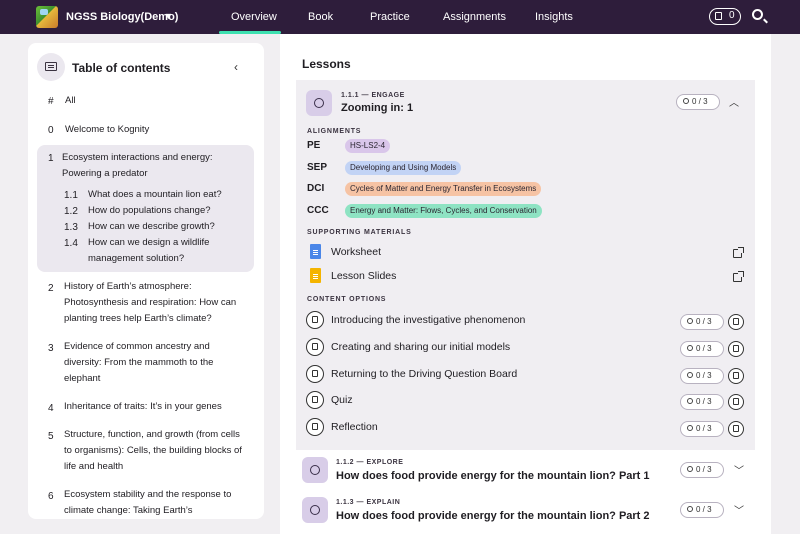 The image size is (800, 534). What do you see at coordinates (403, 168) in the screenshot?
I see `alignment-tag-sep: Developing and Using Models` at bounding box center [403, 168].